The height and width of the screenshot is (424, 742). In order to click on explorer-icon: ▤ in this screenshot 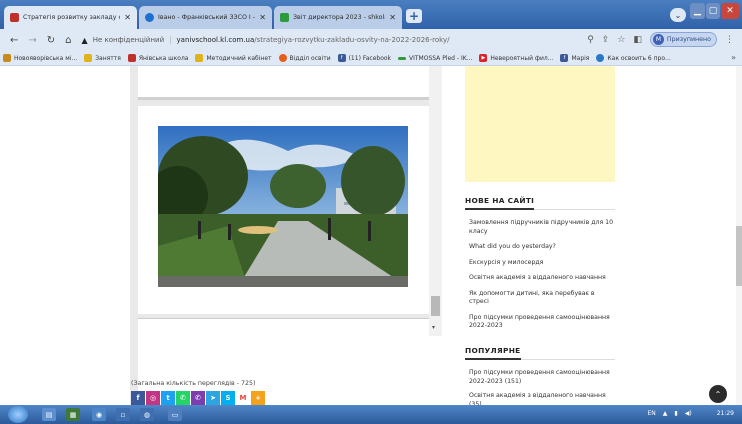, I will do `click(49, 414)`.